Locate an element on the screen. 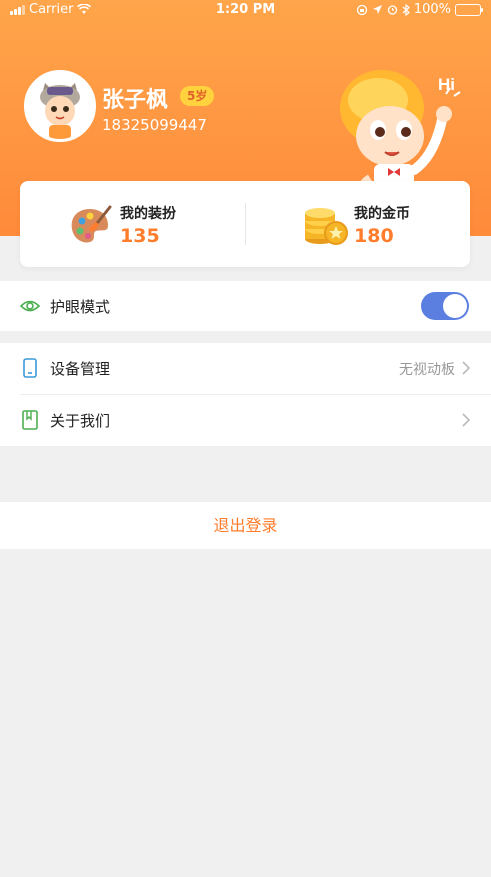  logout-button: 退出登录 is located at coordinates (245, 525).